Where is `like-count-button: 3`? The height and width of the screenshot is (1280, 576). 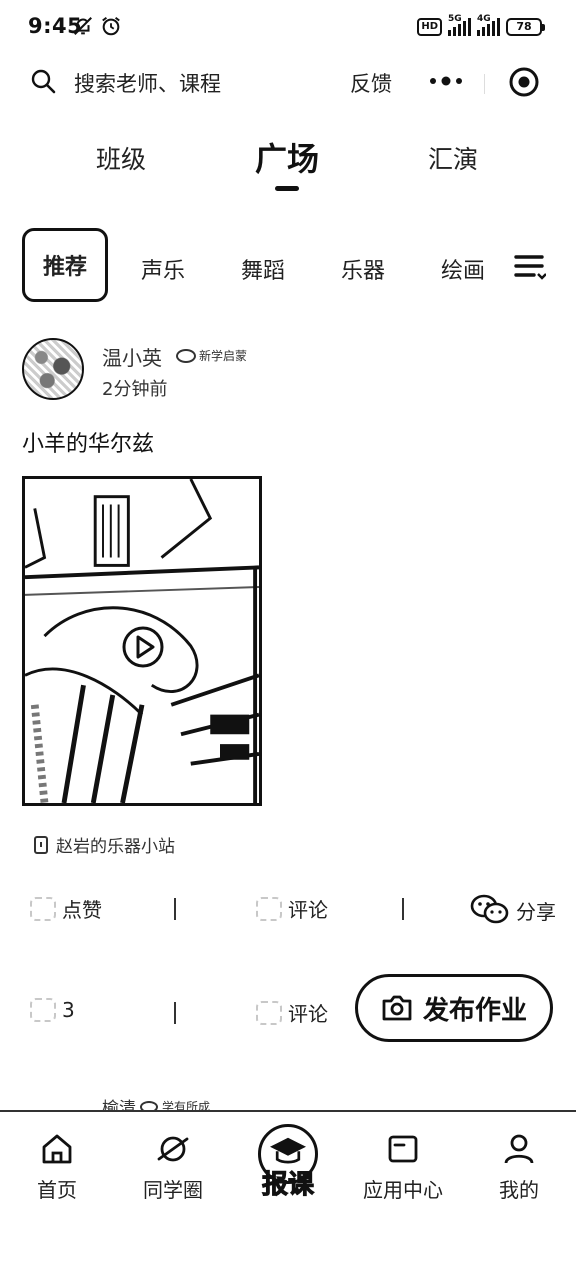 like-count-button: 3 is located at coordinates (52, 1010).